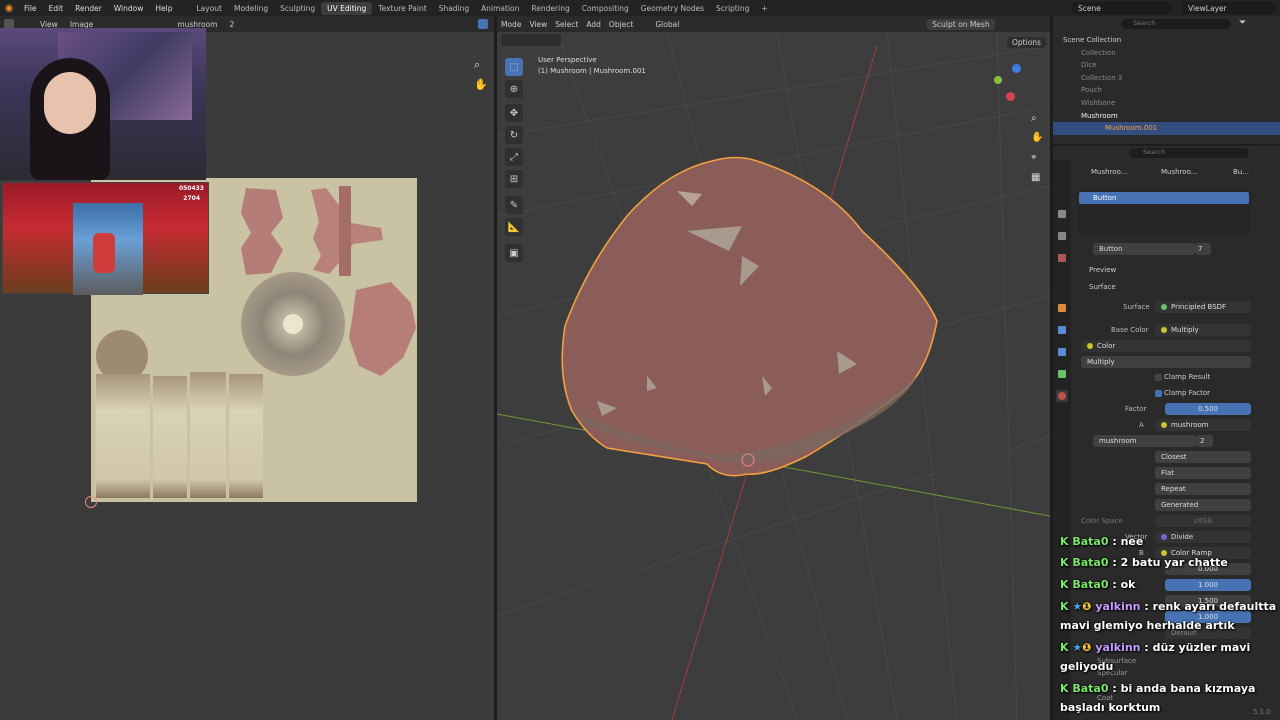 Image resolution: width=1280 pixels, height=720 pixels. I want to click on add-workspace-icon: +, so click(764, 8).